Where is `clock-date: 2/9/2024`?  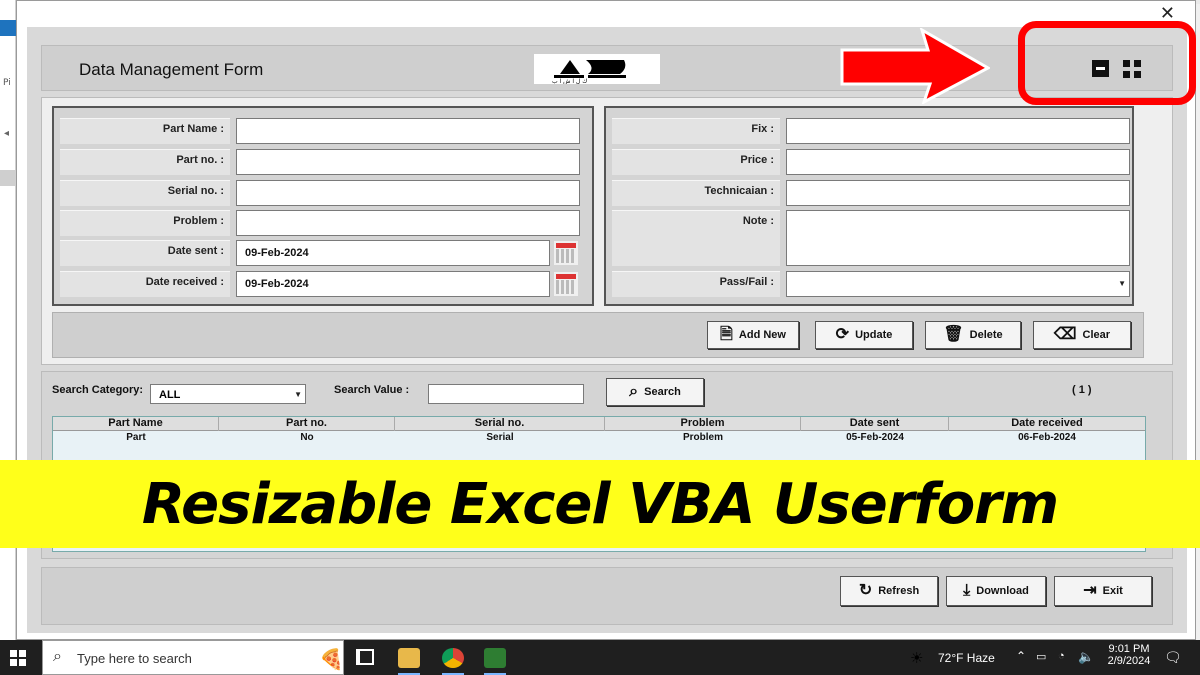
clock-date: 2/9/2024 is located at coordinates (1129, 661).